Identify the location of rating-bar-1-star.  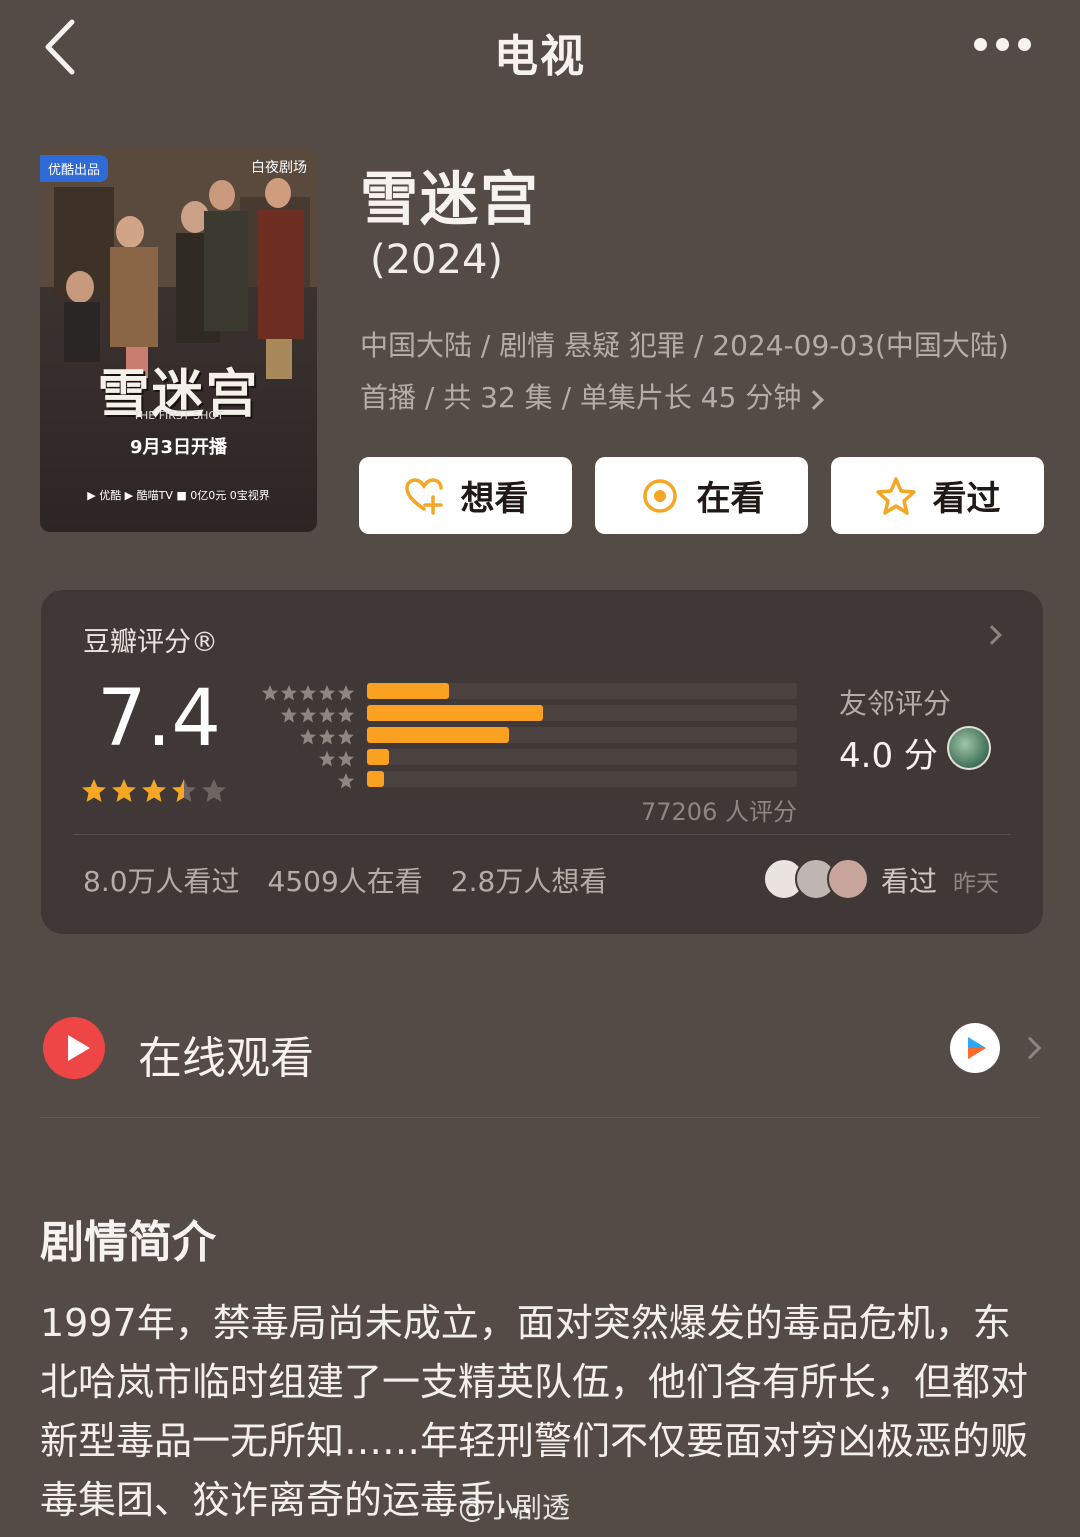
(376, 779).